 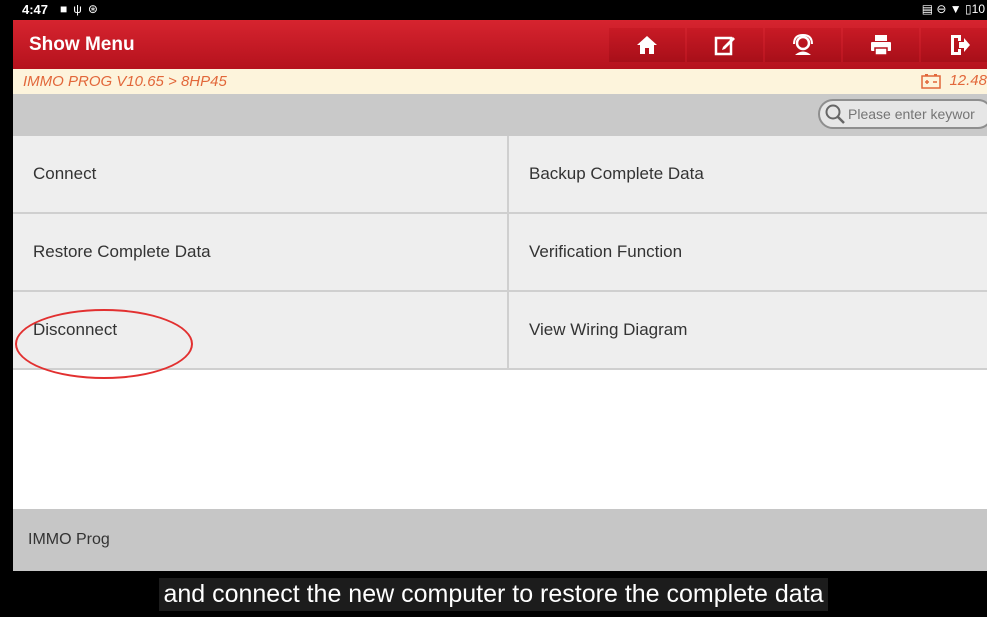 I want to click on voltage-value: 12.48, so click(x=968, y=80).